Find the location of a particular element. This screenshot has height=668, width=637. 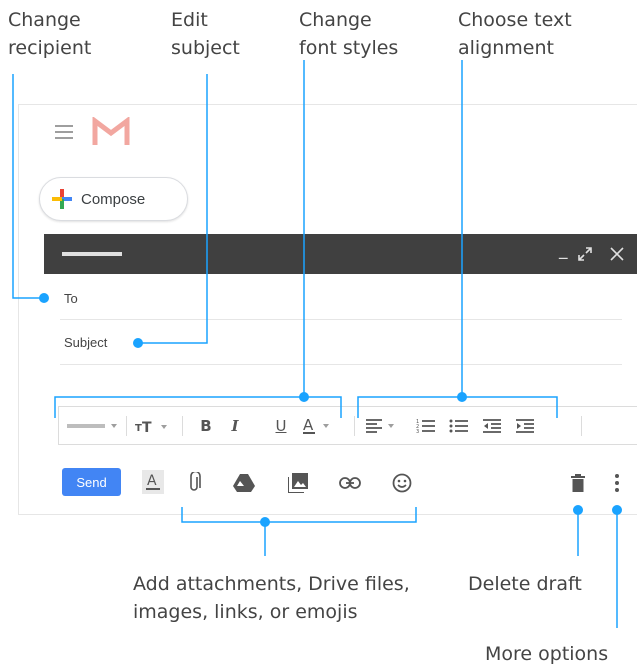

close-icon is located at coordinates (617, 254).